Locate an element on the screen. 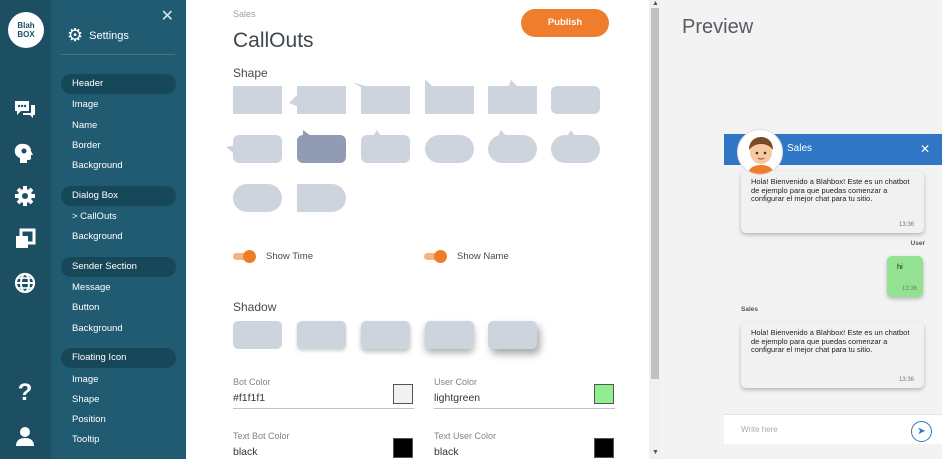  sidebar-item-border: Border is located at coordinates (86, 145).